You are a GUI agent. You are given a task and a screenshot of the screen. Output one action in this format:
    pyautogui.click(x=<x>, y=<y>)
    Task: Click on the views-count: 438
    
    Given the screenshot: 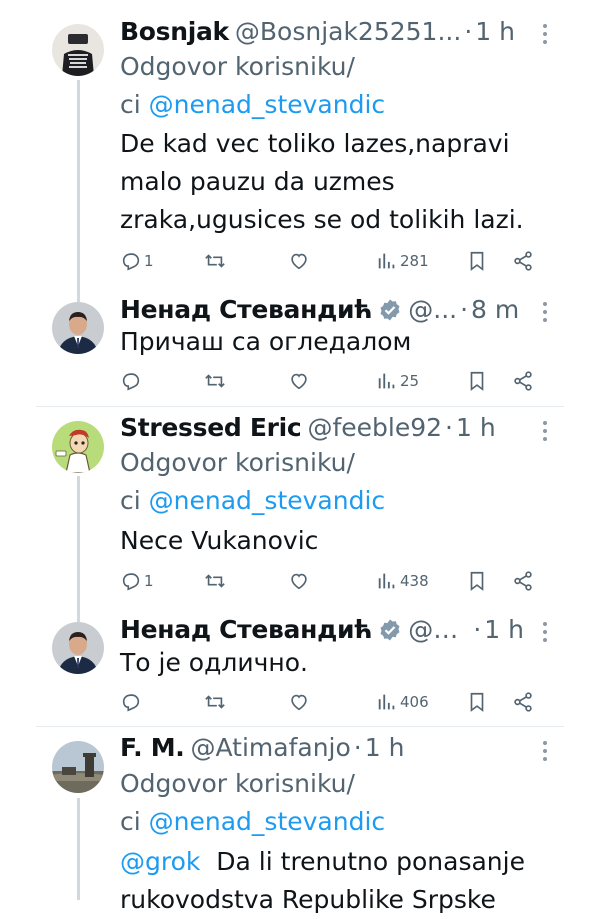 What is the action you would take?
    pyautogui.click(x=414, y=581)
    